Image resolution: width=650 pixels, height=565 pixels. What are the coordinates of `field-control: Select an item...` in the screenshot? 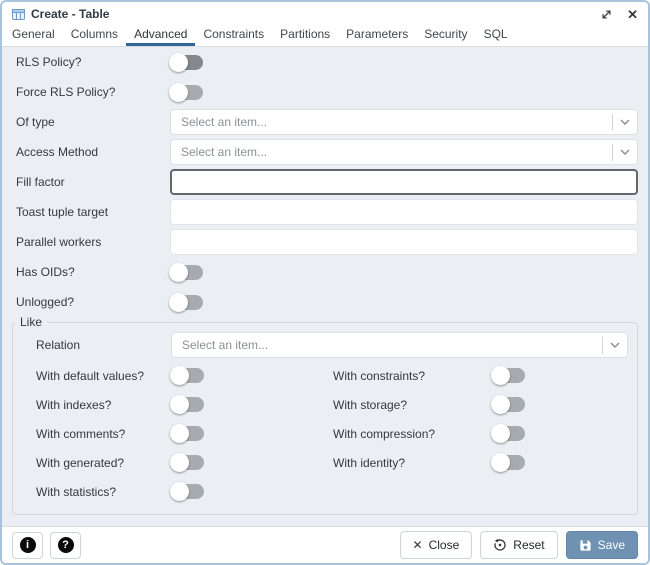 It's located at (404, 122).